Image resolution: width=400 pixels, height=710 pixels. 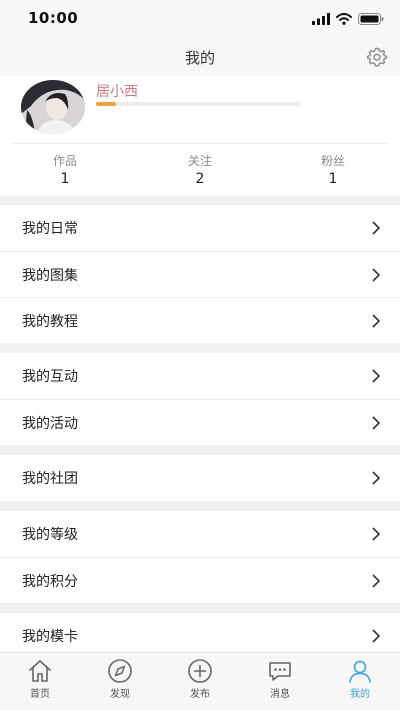 I want to click on menu-item-label: 我的活动, so click(x=50, y=424).